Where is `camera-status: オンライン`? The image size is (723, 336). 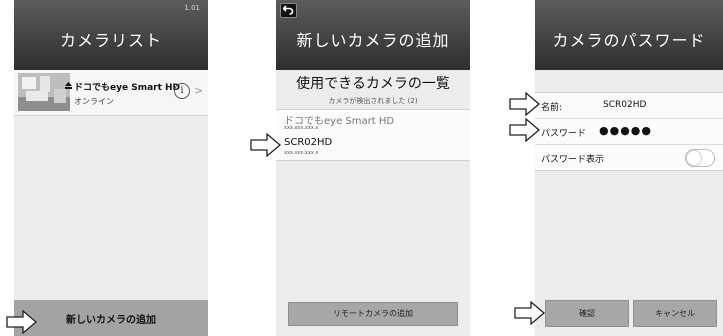
camera-status: オンライン is located at coordinates (94, 101).